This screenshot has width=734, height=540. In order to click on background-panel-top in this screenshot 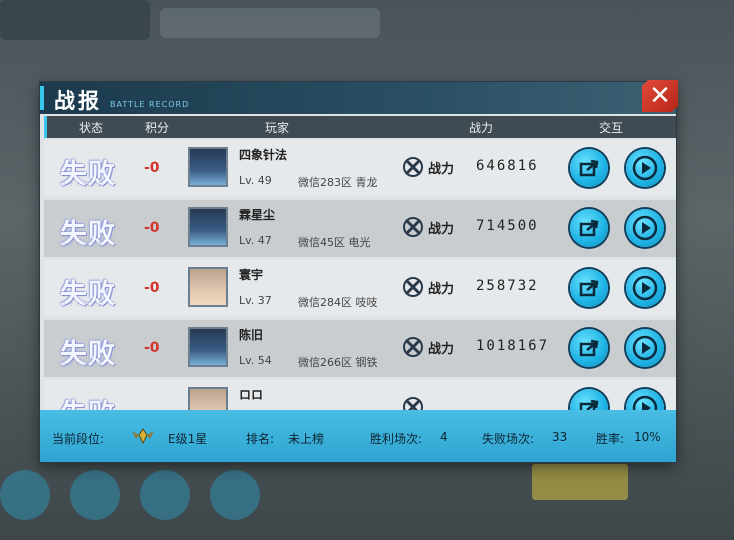, I will do `click(270, 23)`.